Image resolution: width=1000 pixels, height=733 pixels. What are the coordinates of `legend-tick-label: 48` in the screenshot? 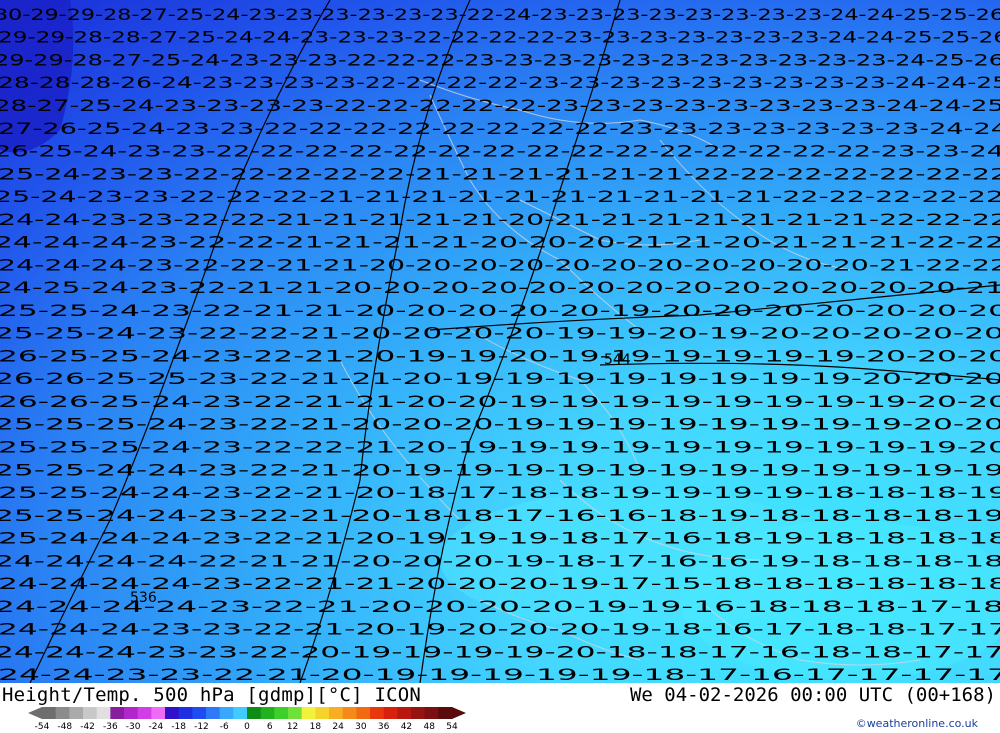 It's located at (429, 727).